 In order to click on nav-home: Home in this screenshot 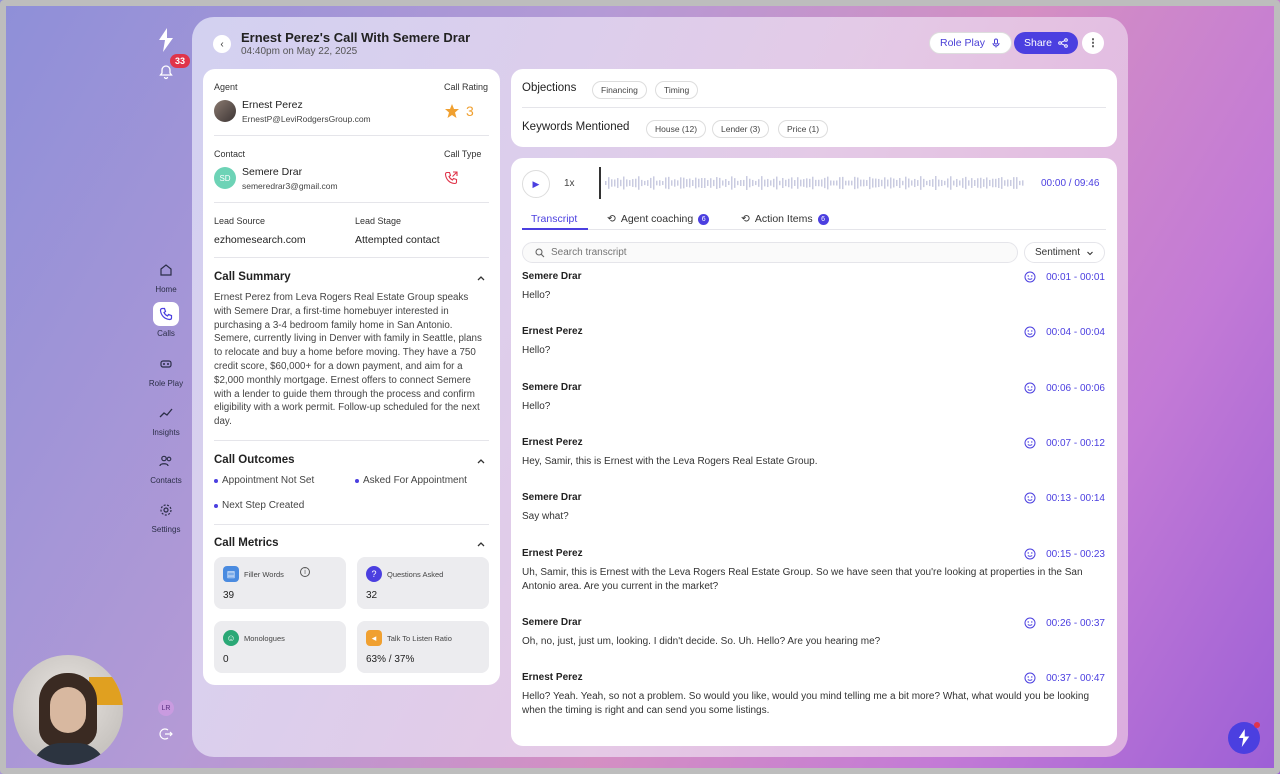, I will do `click(166, 276)`.